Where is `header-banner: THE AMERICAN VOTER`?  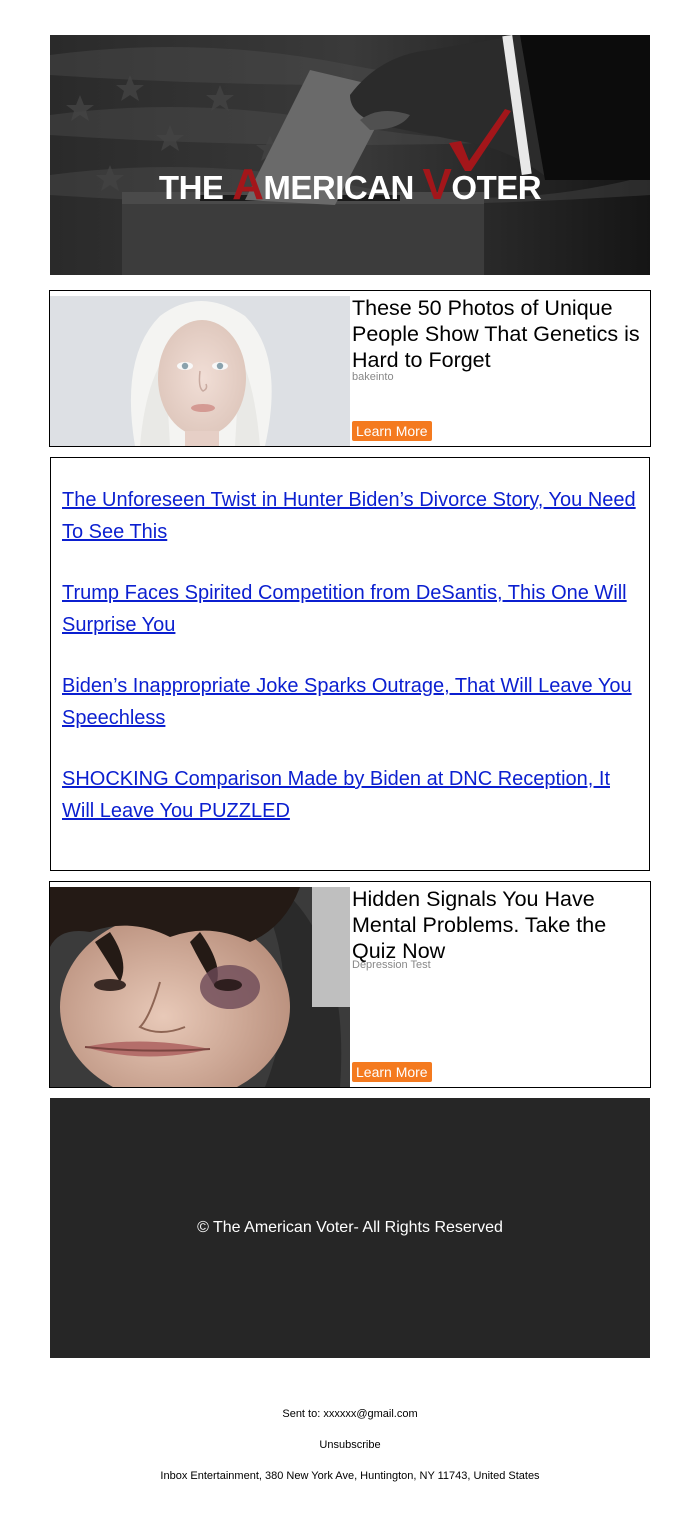 header-banner: THE AMERICAN VOTER is located at coordinates (350, 155).